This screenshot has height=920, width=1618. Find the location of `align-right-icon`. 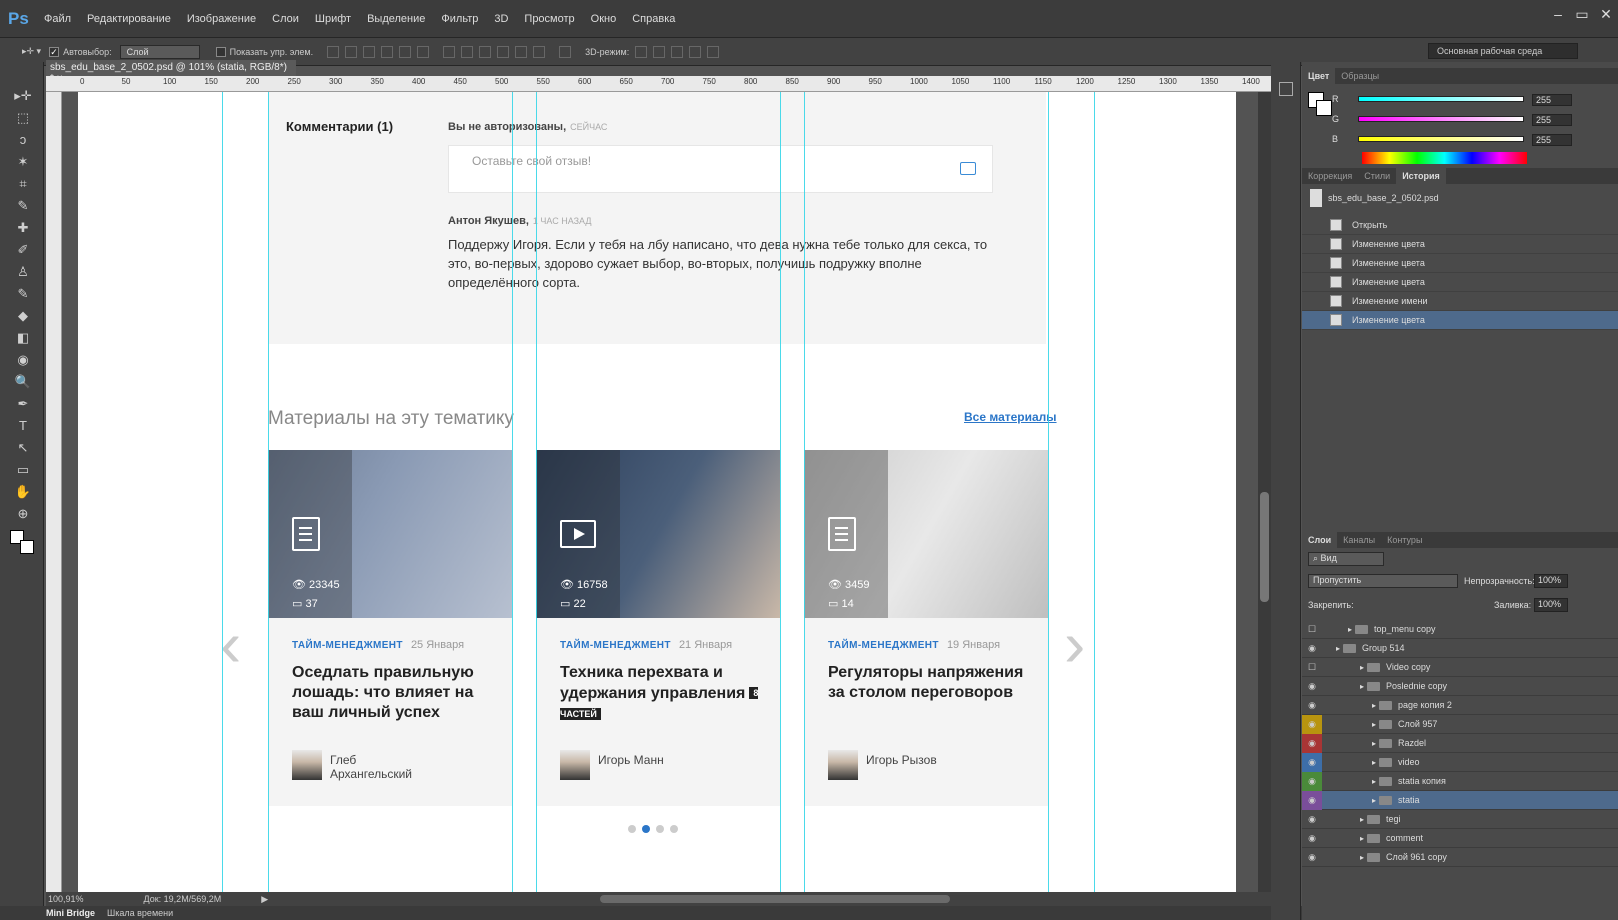

align-right-icon is located at coordinates (423, 51).